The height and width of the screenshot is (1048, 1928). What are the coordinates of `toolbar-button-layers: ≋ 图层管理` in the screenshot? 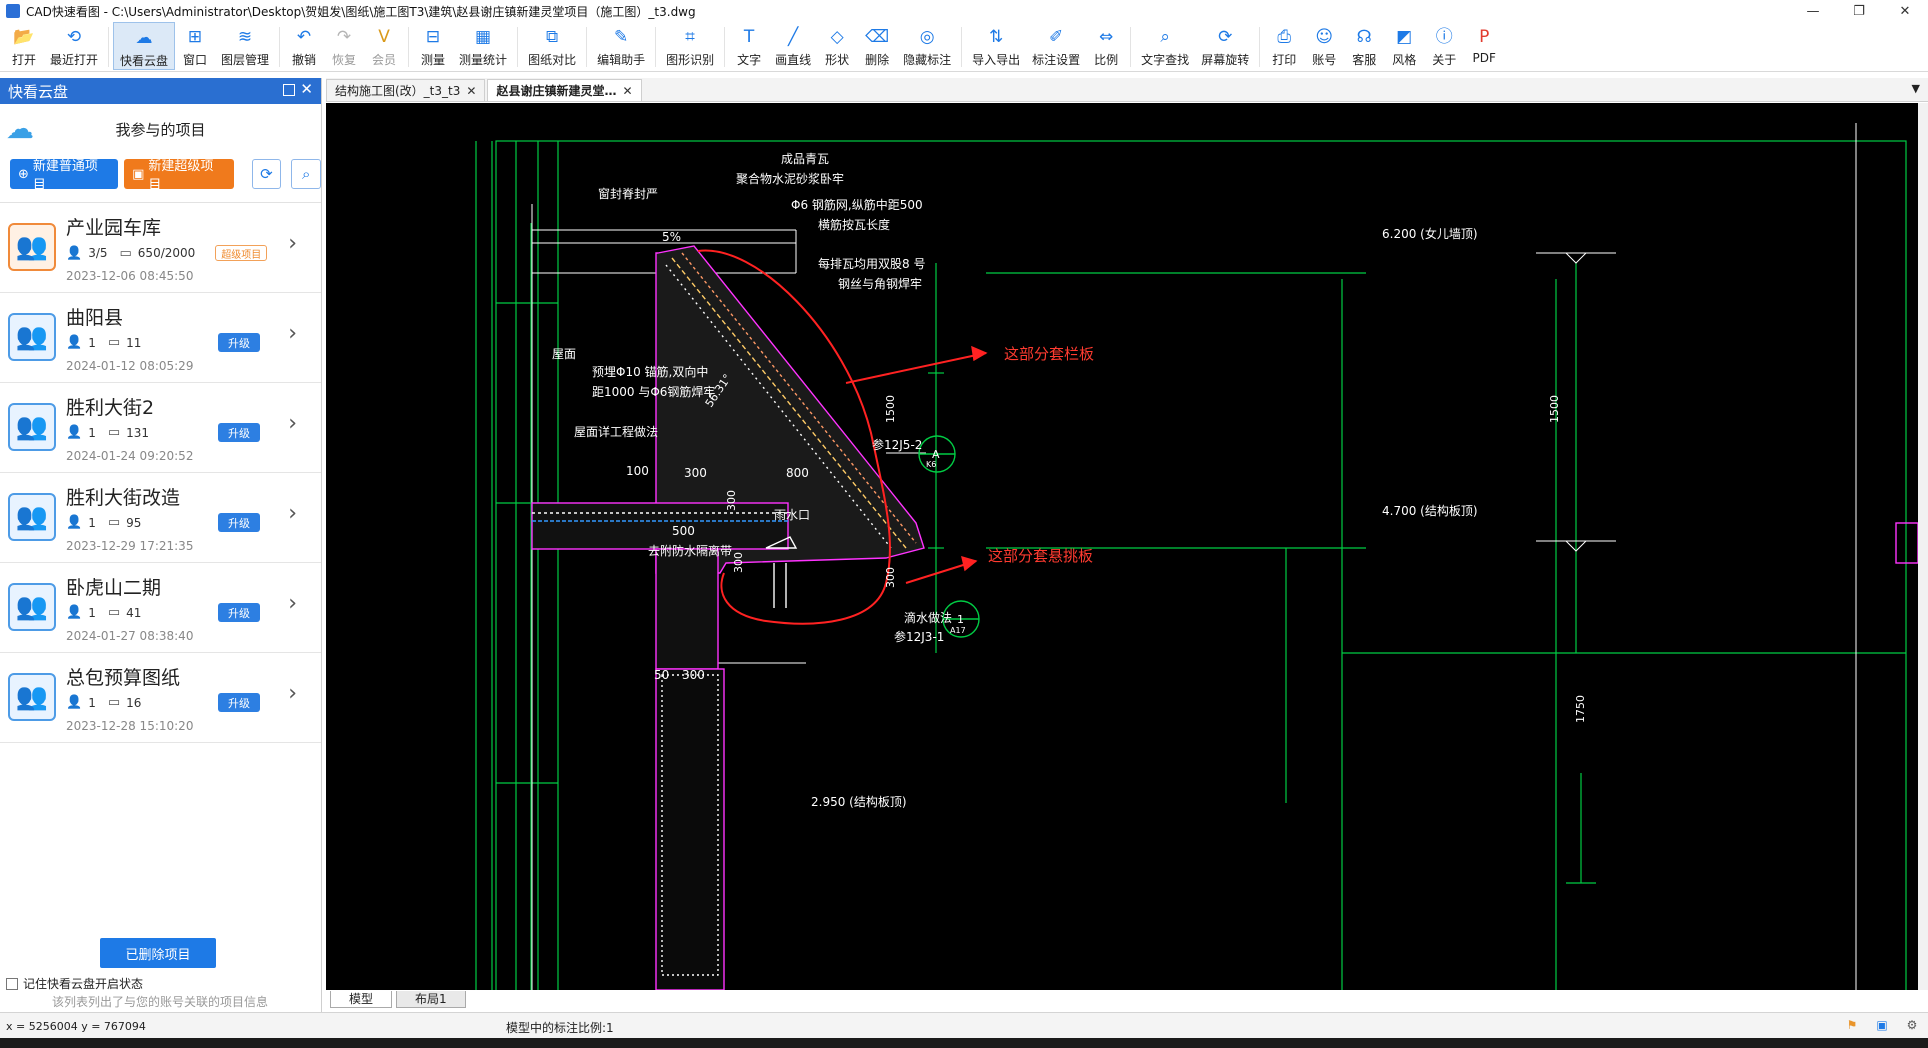 It's located at (245, 46).